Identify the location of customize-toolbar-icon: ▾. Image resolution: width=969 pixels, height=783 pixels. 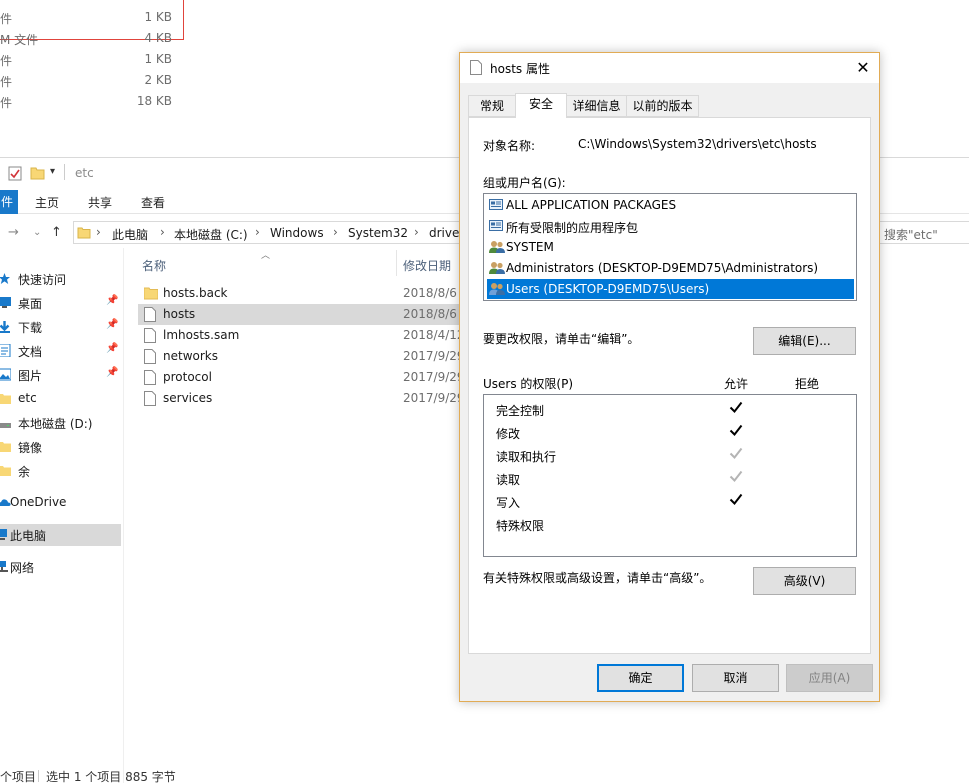
(52, 171).